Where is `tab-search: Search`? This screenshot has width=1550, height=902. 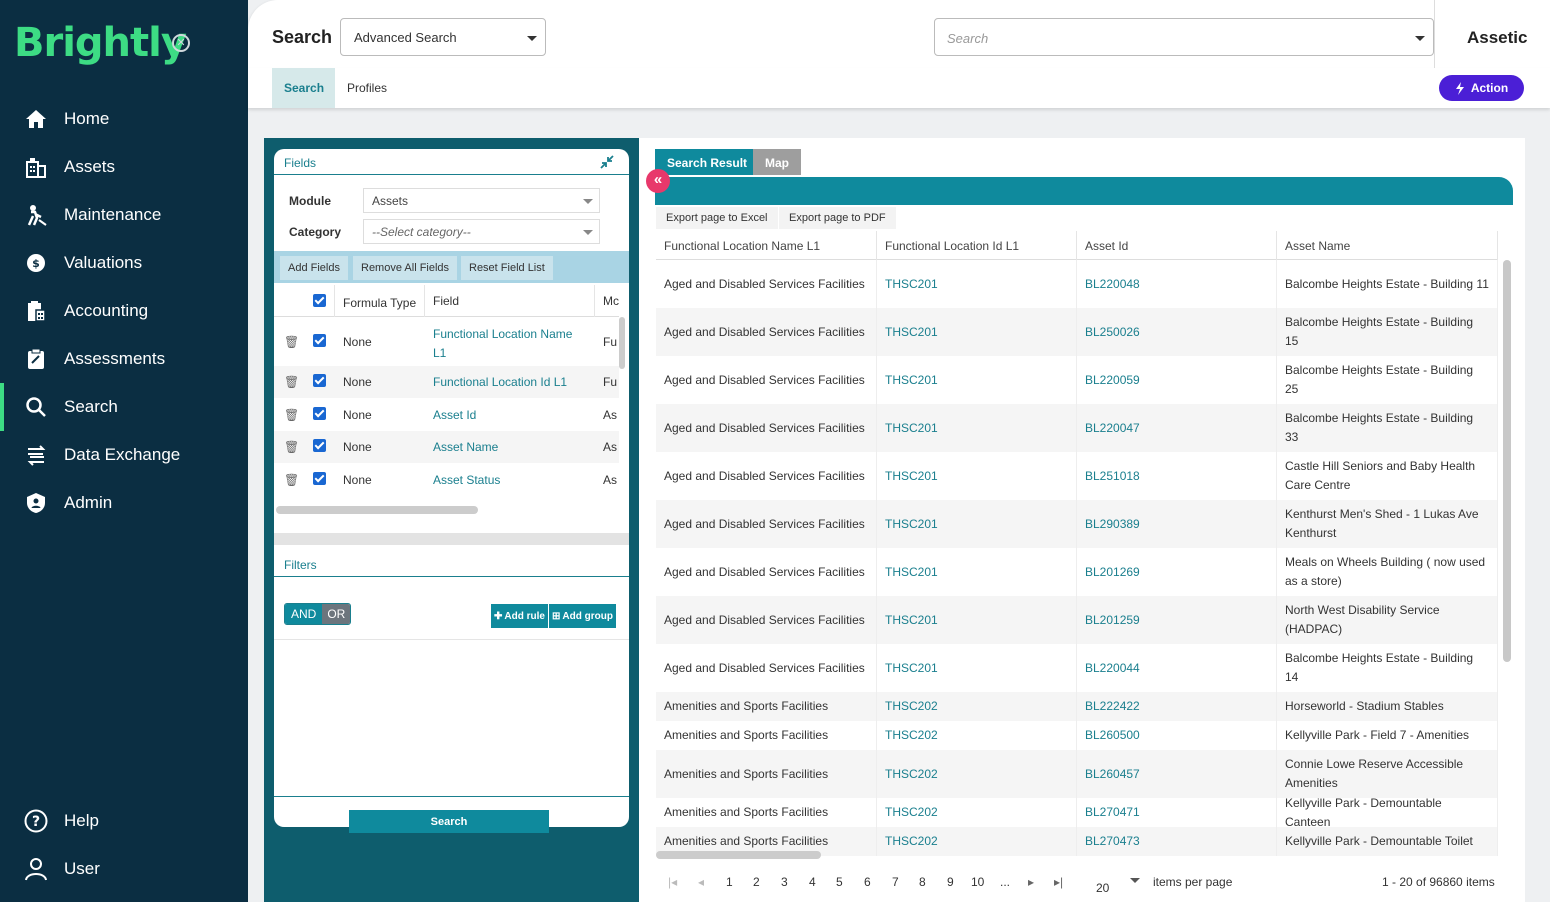
tab-search: Search is located at coordinates (303, 88).